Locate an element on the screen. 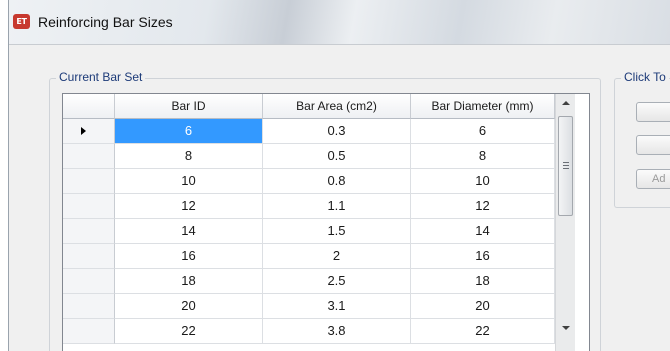 Image resolution: width=670 pixels, height=351 pixels. table-row: 10 0.8 10 is located at coordinates (309, 181).